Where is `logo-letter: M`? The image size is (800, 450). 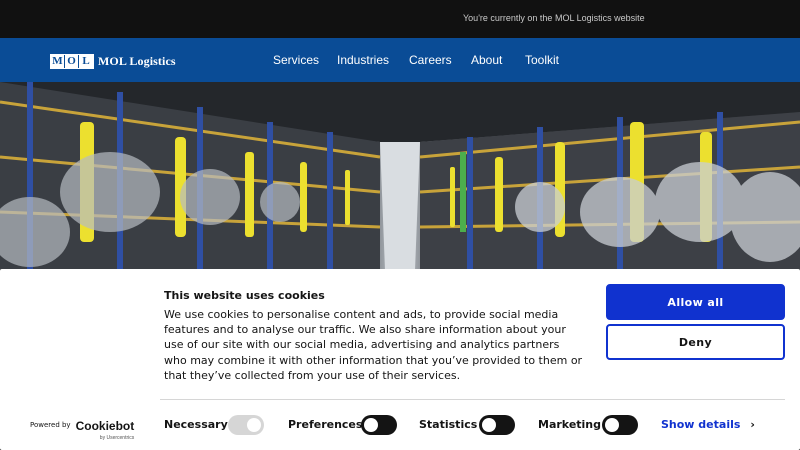
logo-letter: M is located at coordinates (58, 61).